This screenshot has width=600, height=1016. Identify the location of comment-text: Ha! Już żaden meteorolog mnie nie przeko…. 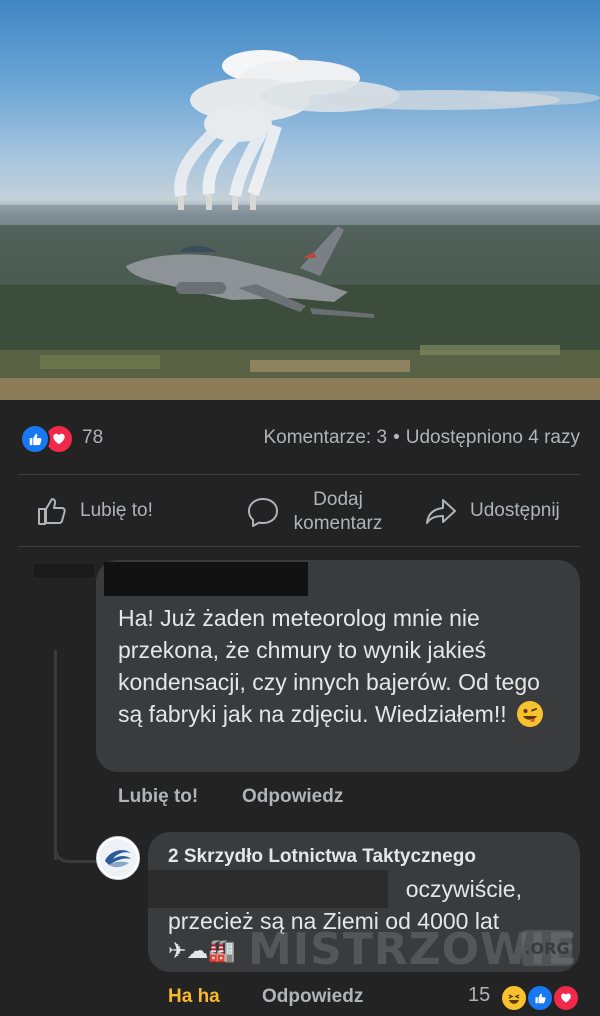
(340, 666).